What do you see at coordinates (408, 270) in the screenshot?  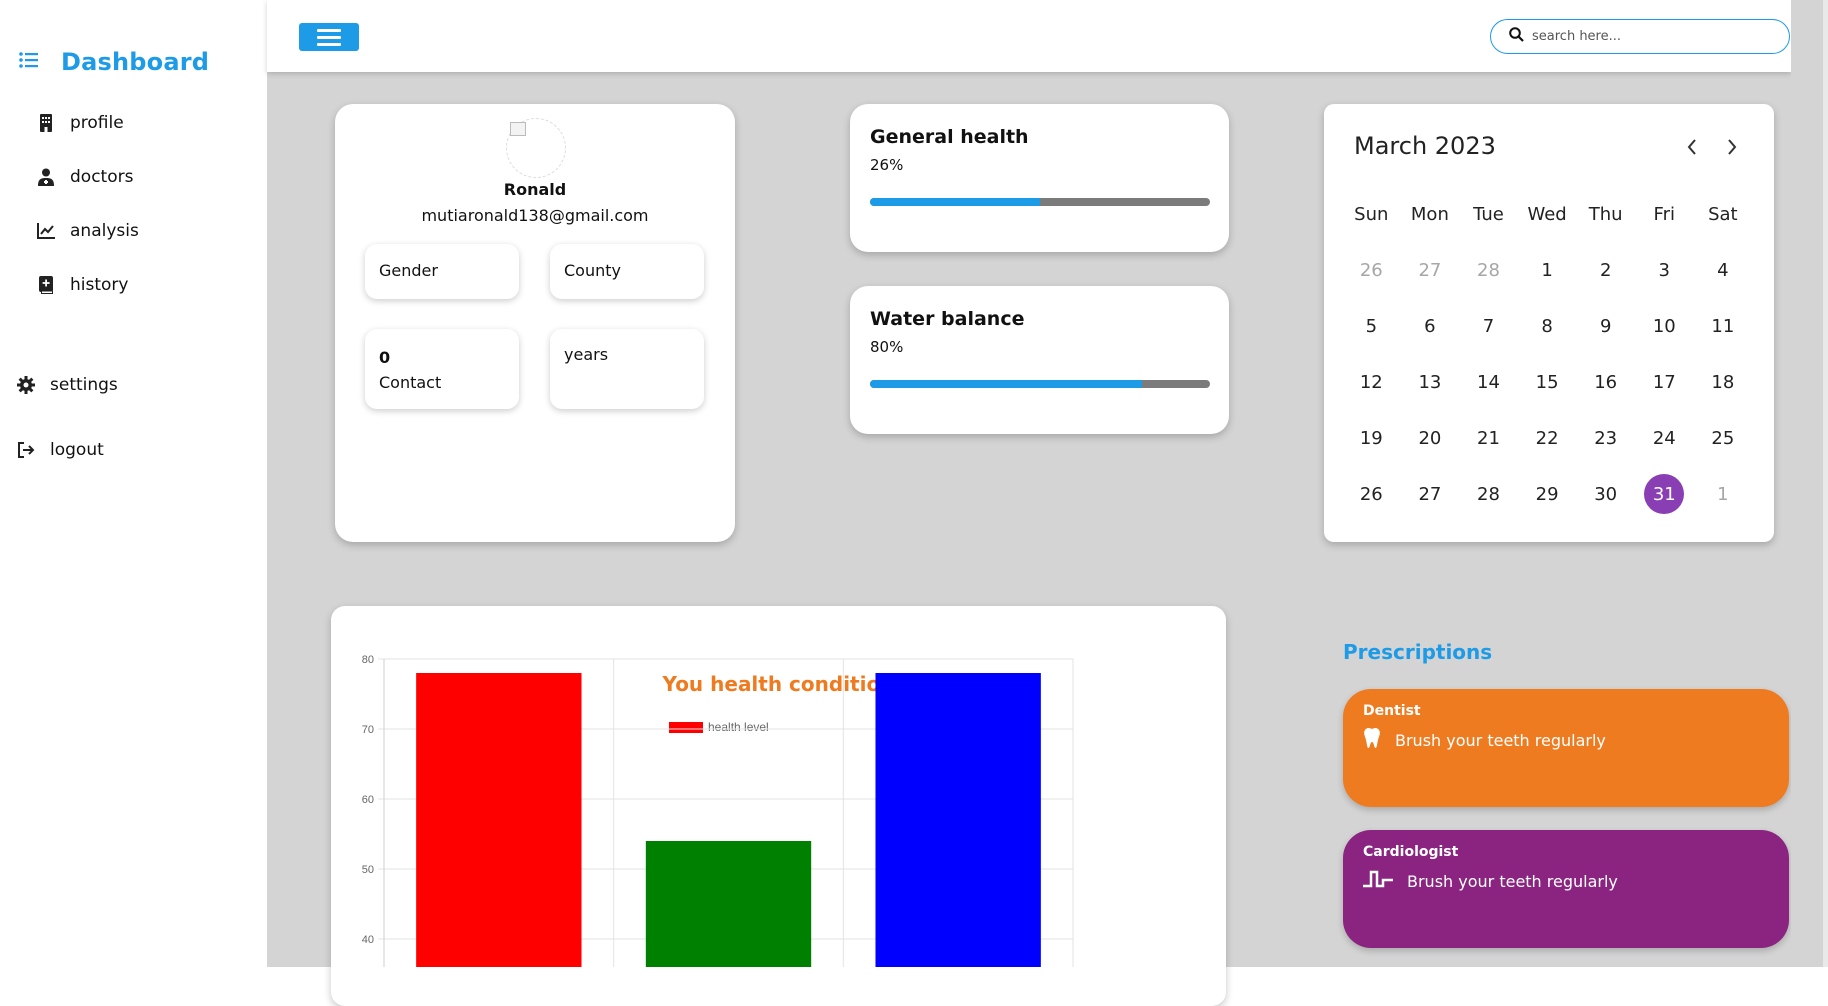 I see `gender-label: Gender` at bounding box center [408, 270].